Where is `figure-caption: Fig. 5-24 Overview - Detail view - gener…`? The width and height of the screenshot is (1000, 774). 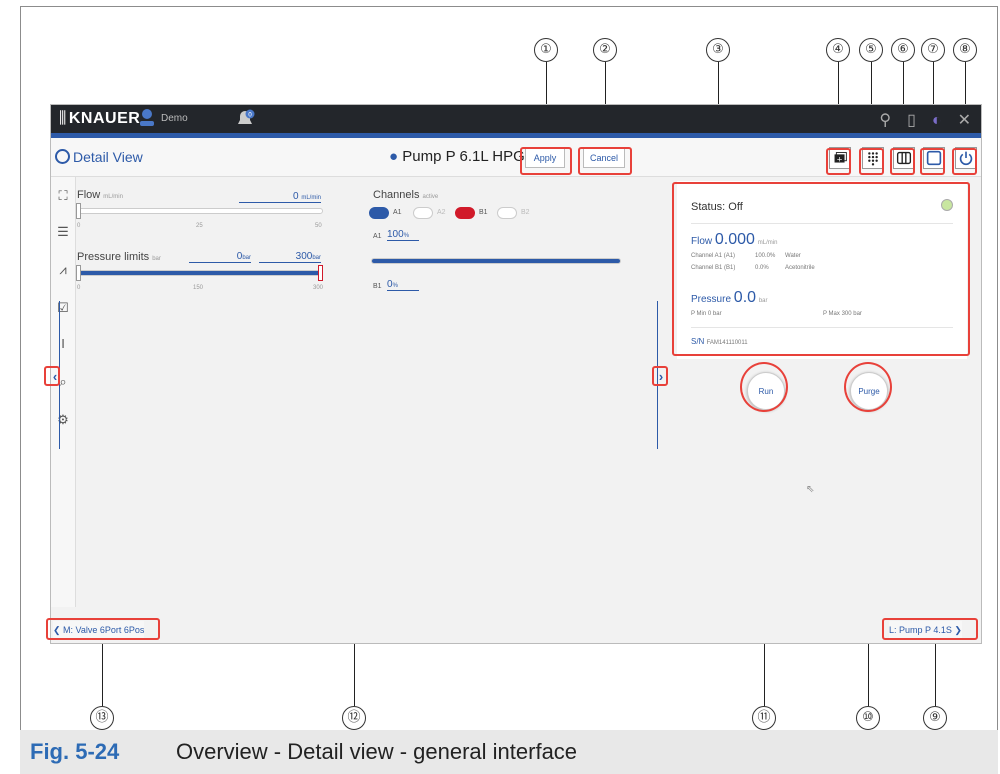
figure-caption: Fig. 5-24 Overview - Detail view - gener… is located at coordinates (509, 752).